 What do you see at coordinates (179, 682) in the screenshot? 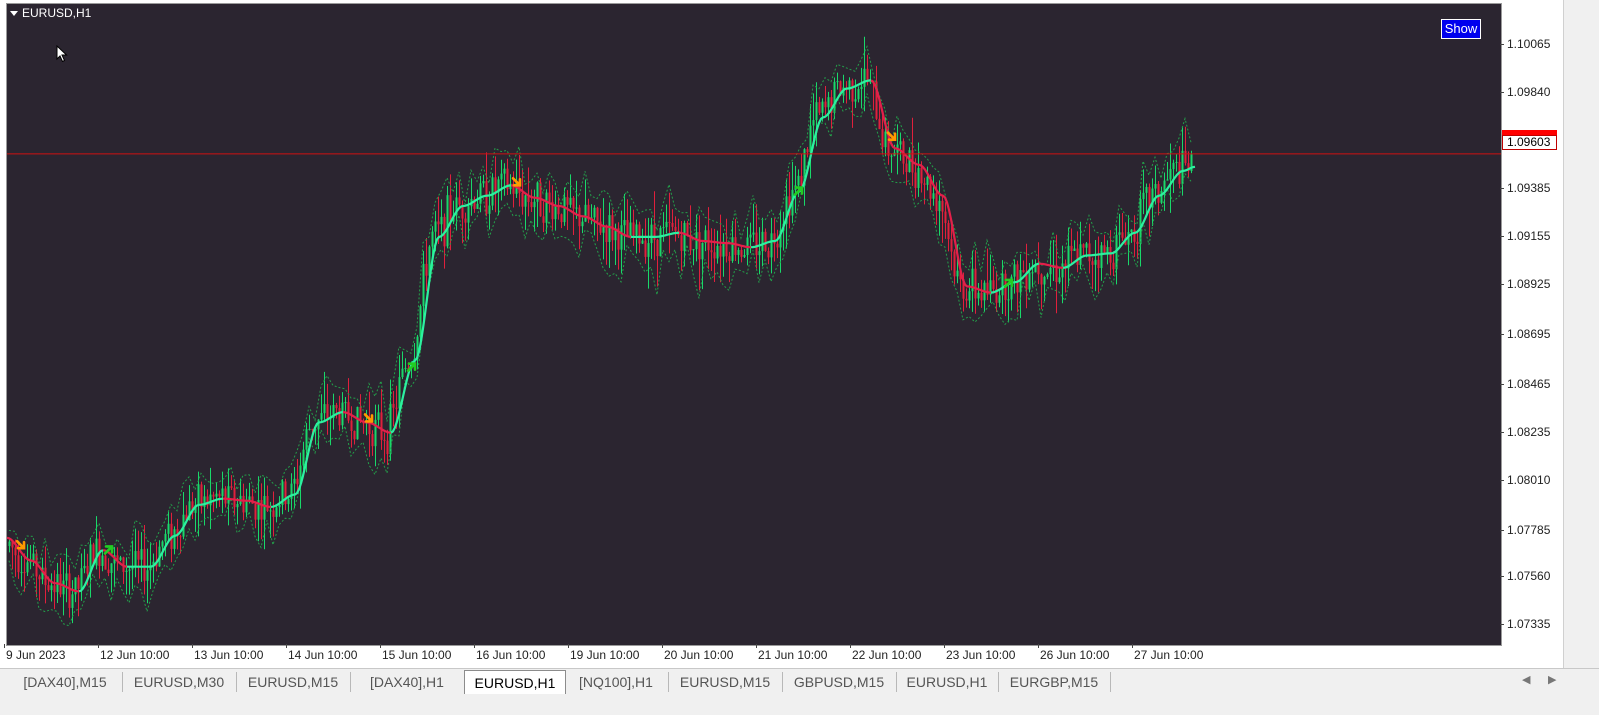
I see `tab-eurusd-m30: EURUSD,M30` at bounding box center [179, 682].